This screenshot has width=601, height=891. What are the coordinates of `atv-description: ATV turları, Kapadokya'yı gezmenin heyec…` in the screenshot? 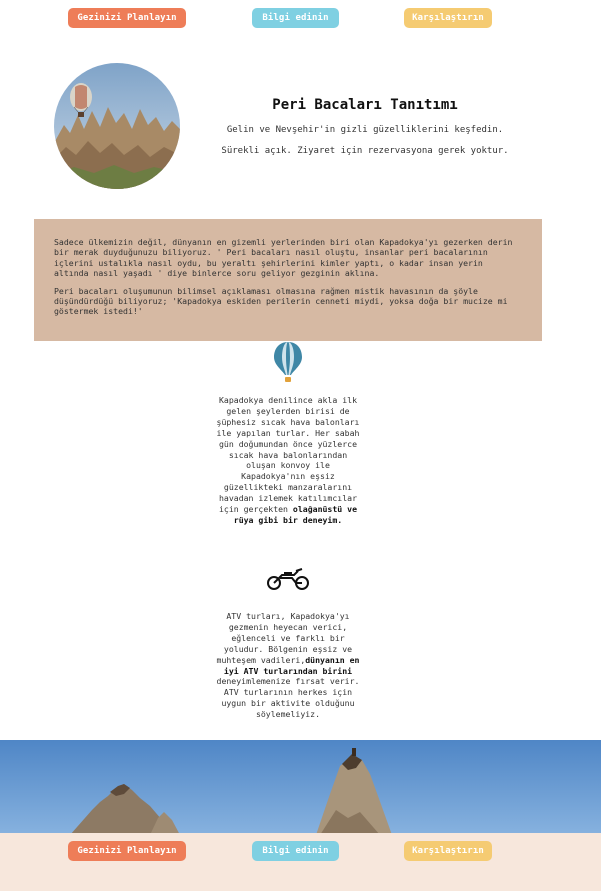 It's located at (288, 665).